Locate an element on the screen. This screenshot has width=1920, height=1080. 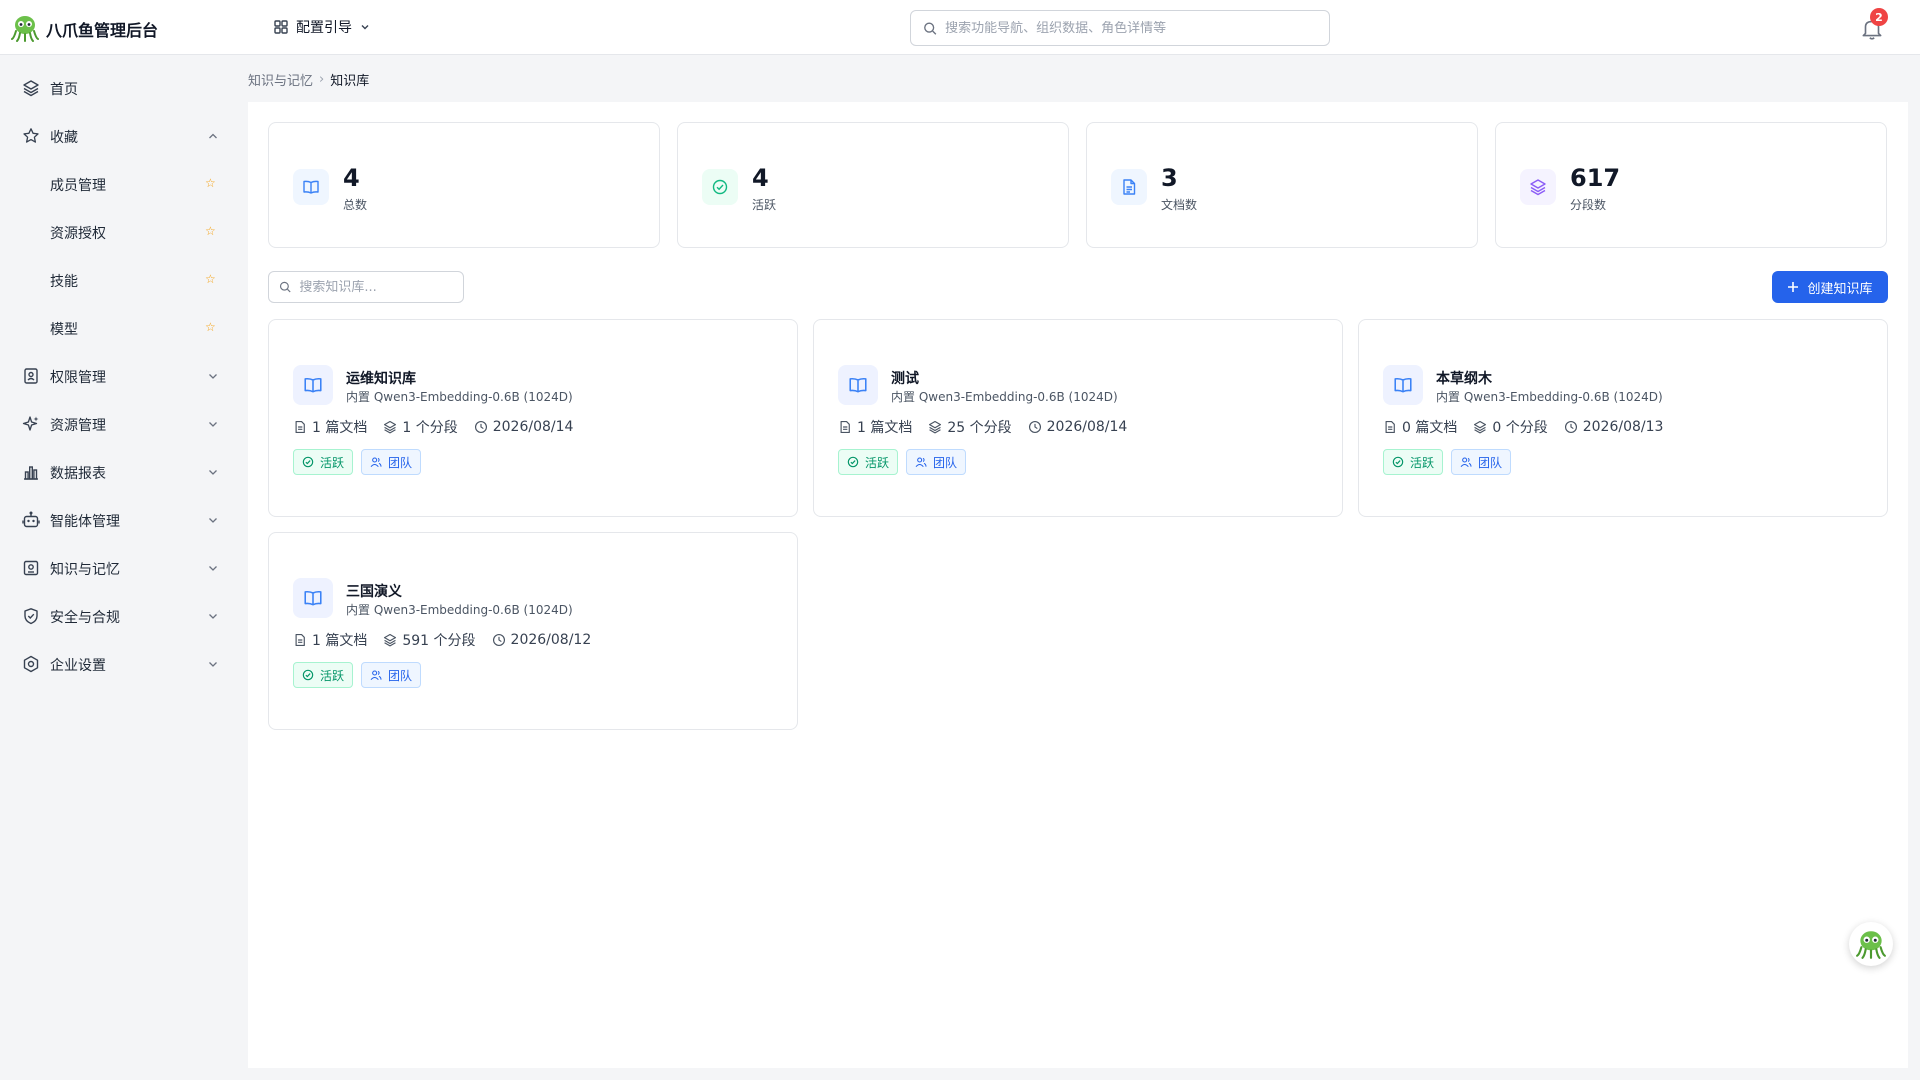
sidebar-item-security: 安全与合规 is located at coordinates (120, 616).